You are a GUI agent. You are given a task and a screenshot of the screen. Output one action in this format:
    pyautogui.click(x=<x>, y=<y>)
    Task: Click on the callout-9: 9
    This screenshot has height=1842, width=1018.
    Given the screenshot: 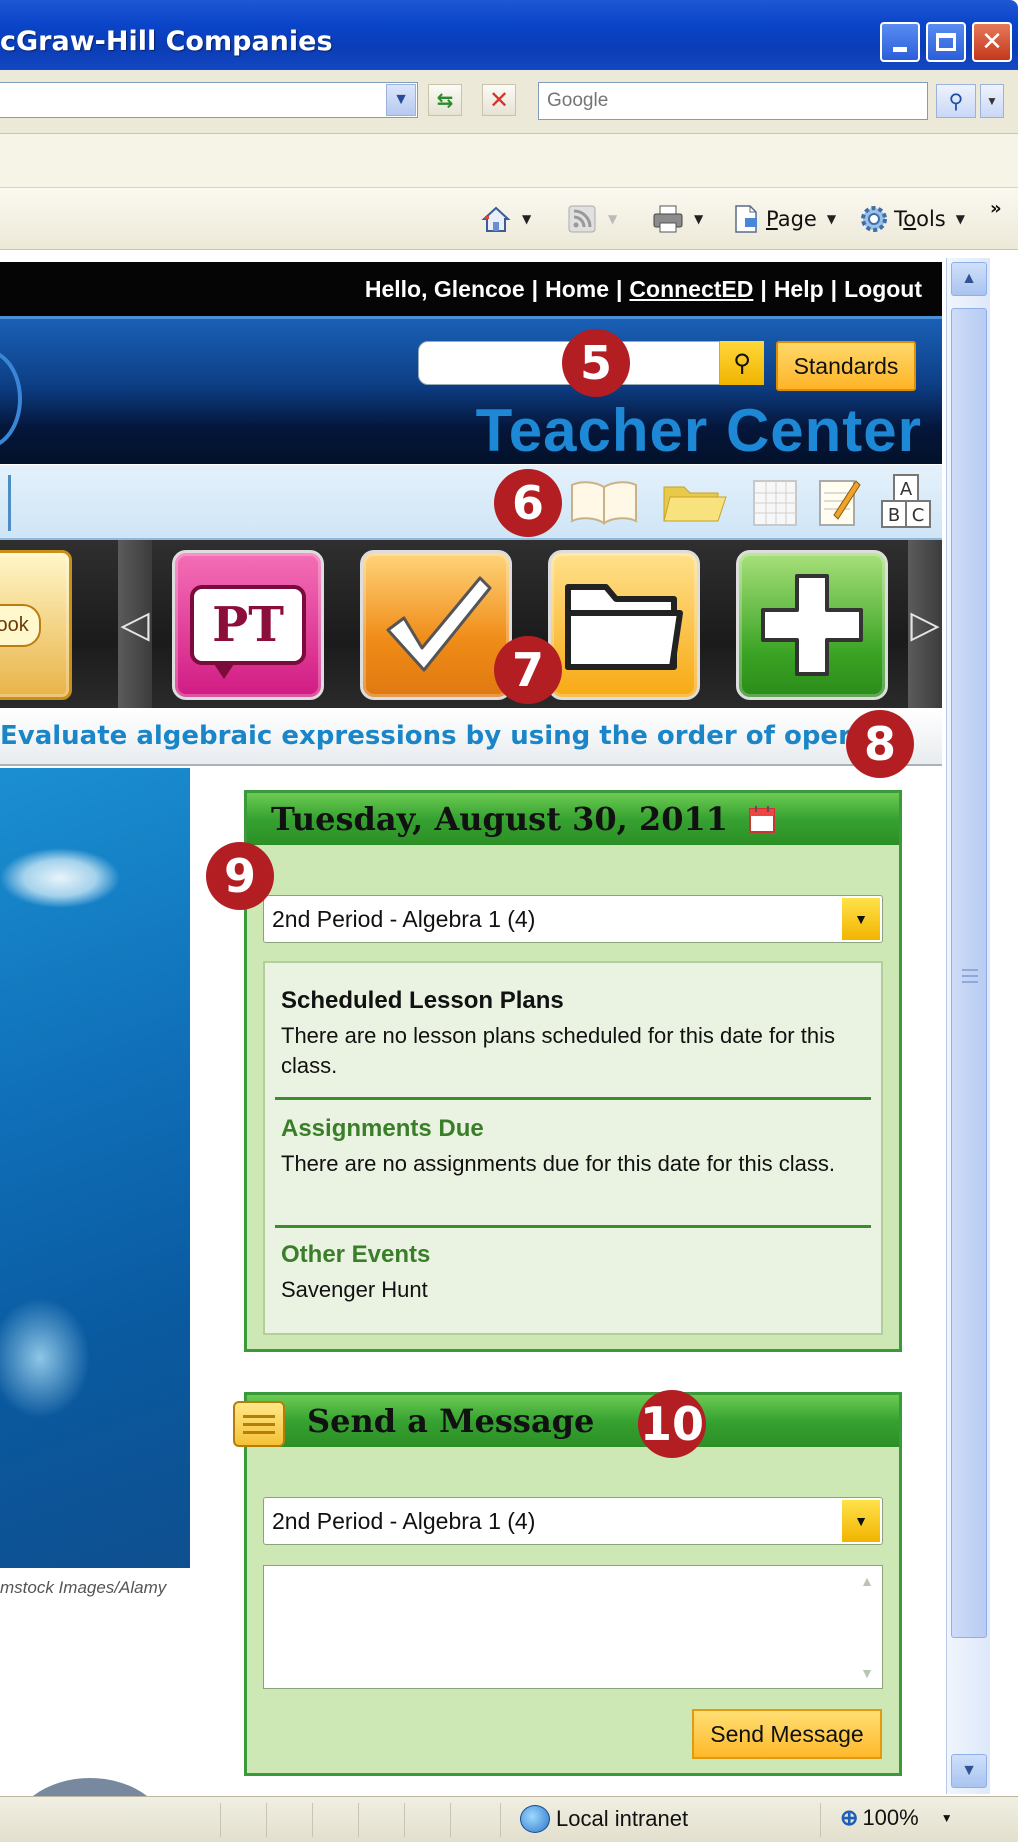 What is the action you would take?
    pyautogui.click(x=240, y=876)
    